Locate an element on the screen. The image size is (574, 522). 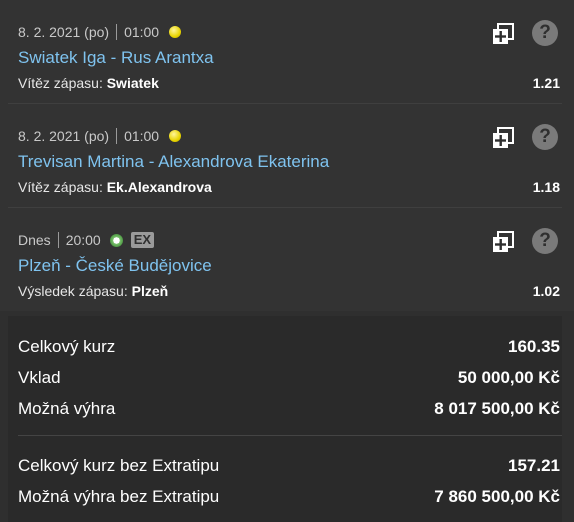
extratip-badge: EX is located at coordinates (142, 240).